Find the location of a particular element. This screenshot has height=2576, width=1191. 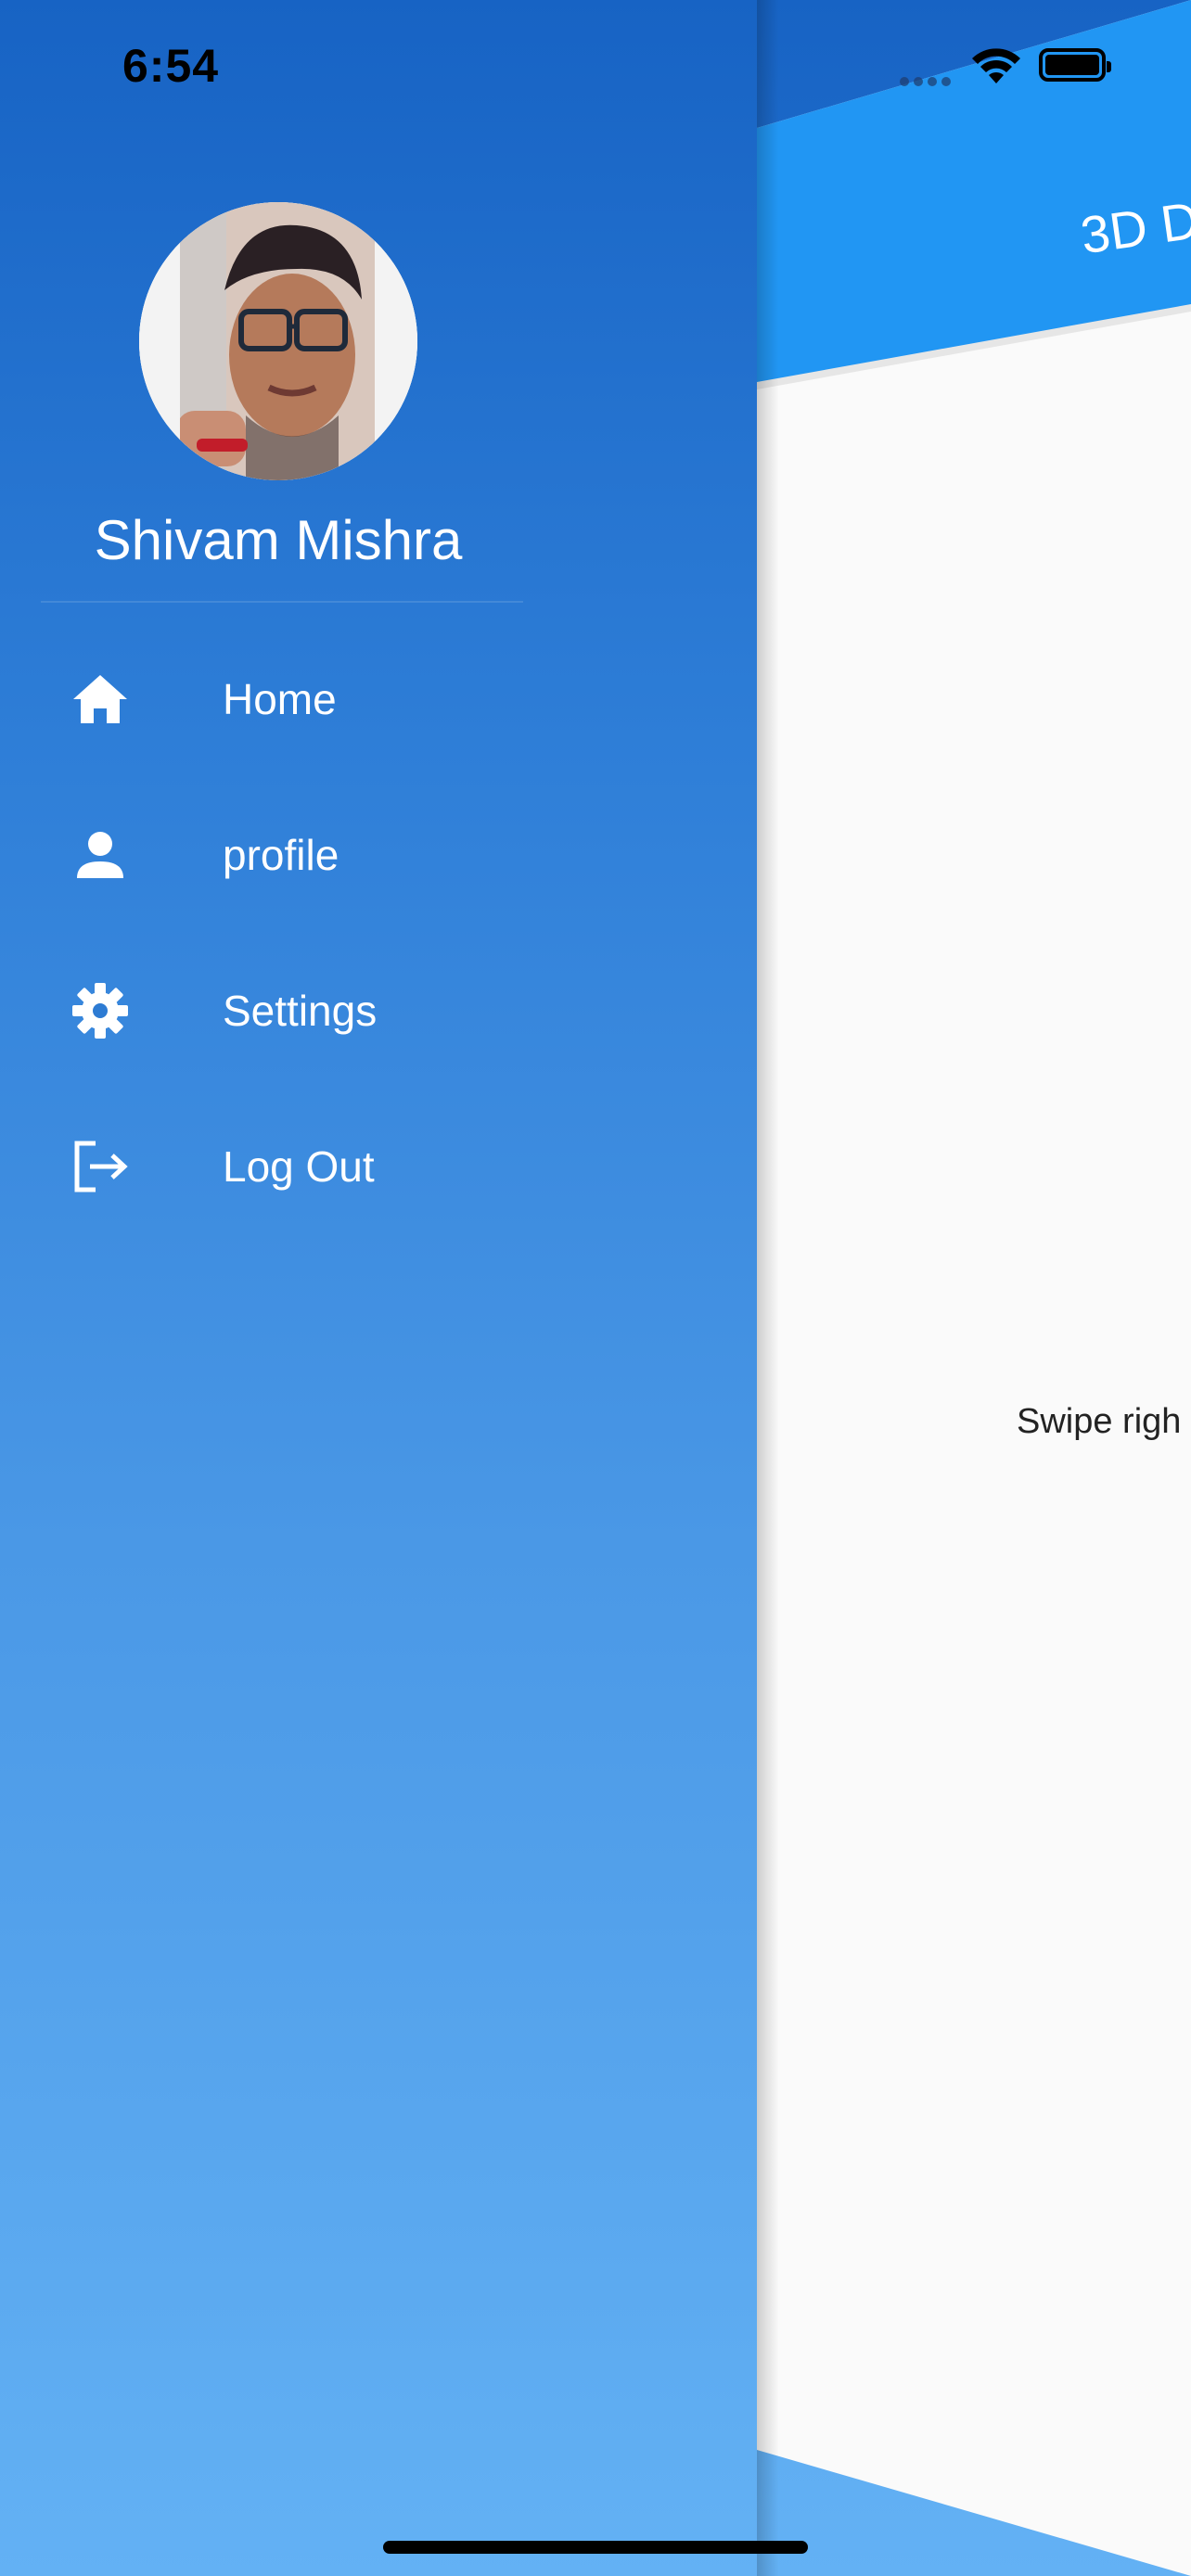

wifi-icon is located at coordinates (996, 66).